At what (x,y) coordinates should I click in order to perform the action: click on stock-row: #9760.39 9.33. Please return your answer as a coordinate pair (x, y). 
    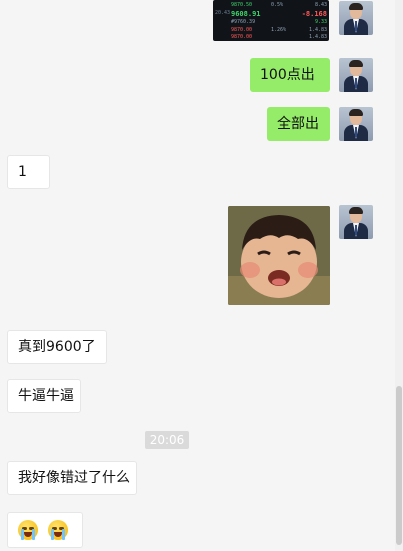
    Looking at the image, I should click on (279, 22).